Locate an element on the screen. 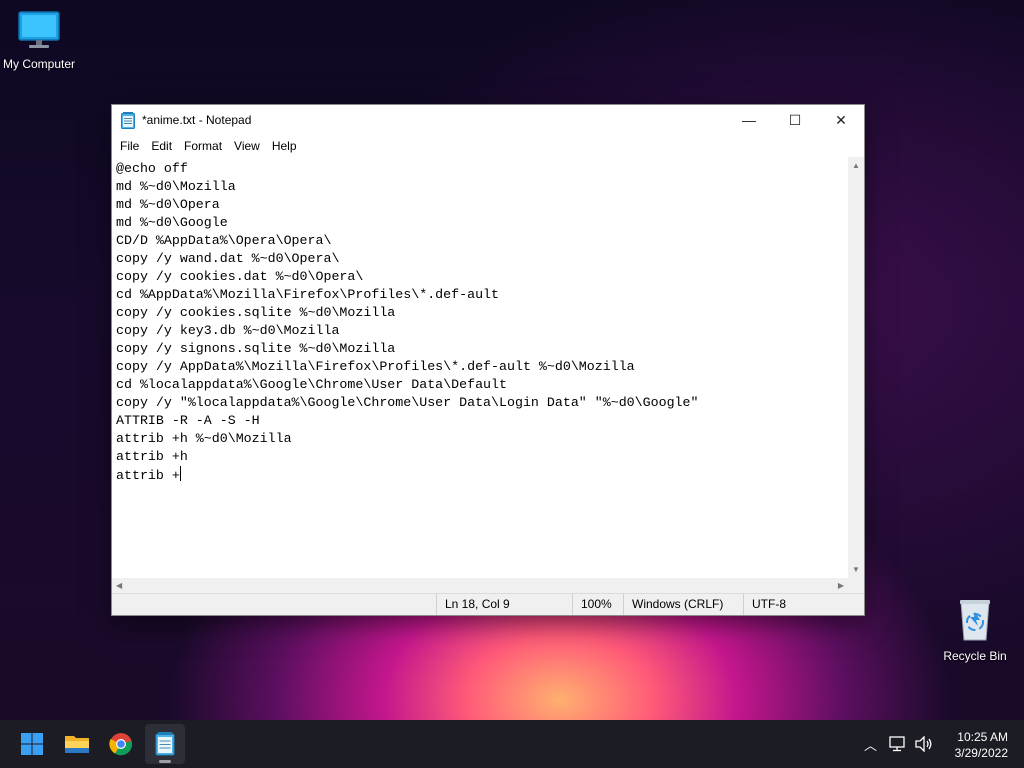 This screenshot has width=1024, height=768. status-line-endings: Windows (CRLF) is located at coordinates (683, 604).